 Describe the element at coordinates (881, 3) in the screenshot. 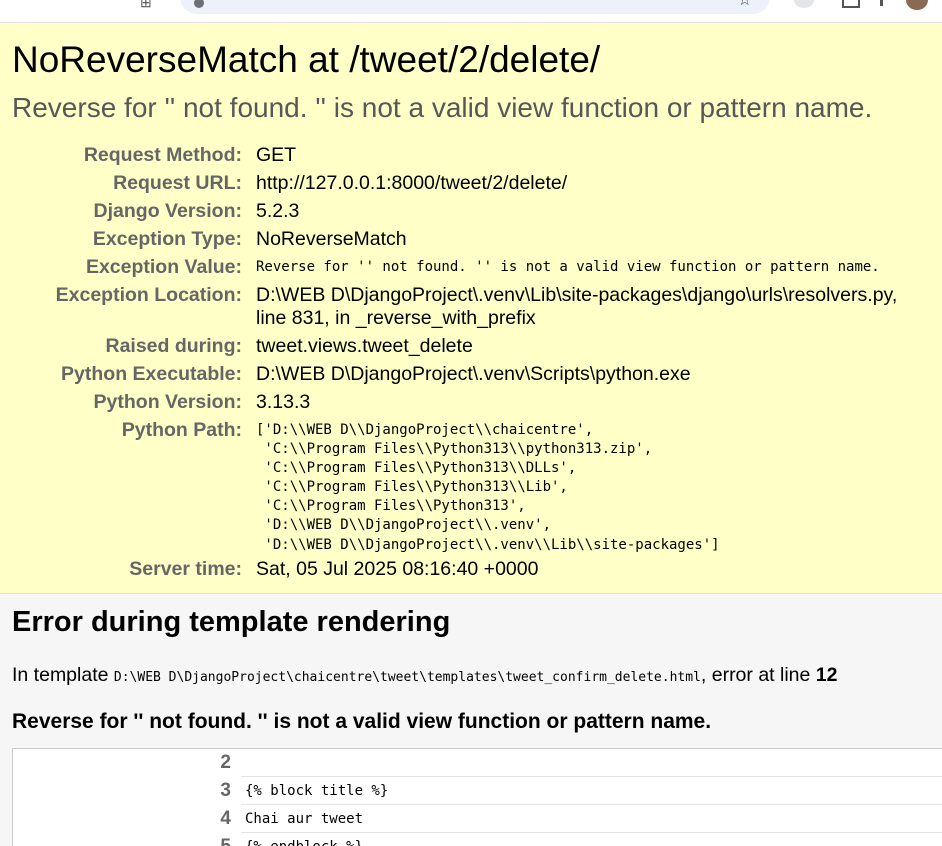

I see `menu-icon` at that location.